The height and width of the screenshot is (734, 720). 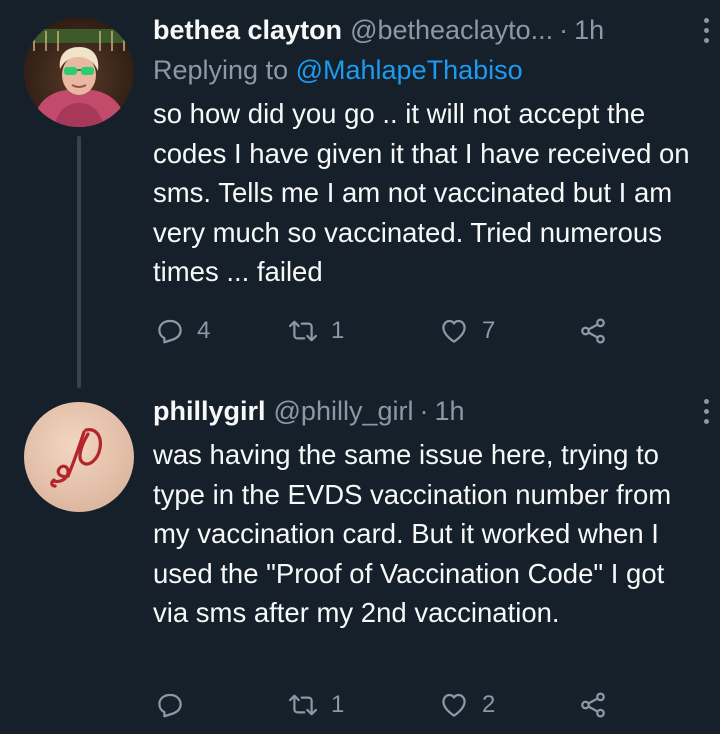 What do you see at coordinates (204, 330) in the screenshot?
I see `reply-count: 4` at bounding box center [204, 330].